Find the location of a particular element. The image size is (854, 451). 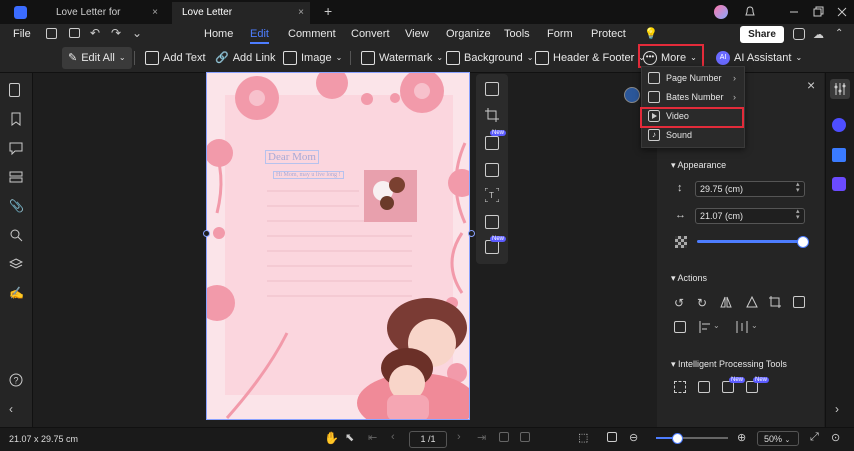

menu-item-page-number: Page Number › is located at coordinates (693, 78).